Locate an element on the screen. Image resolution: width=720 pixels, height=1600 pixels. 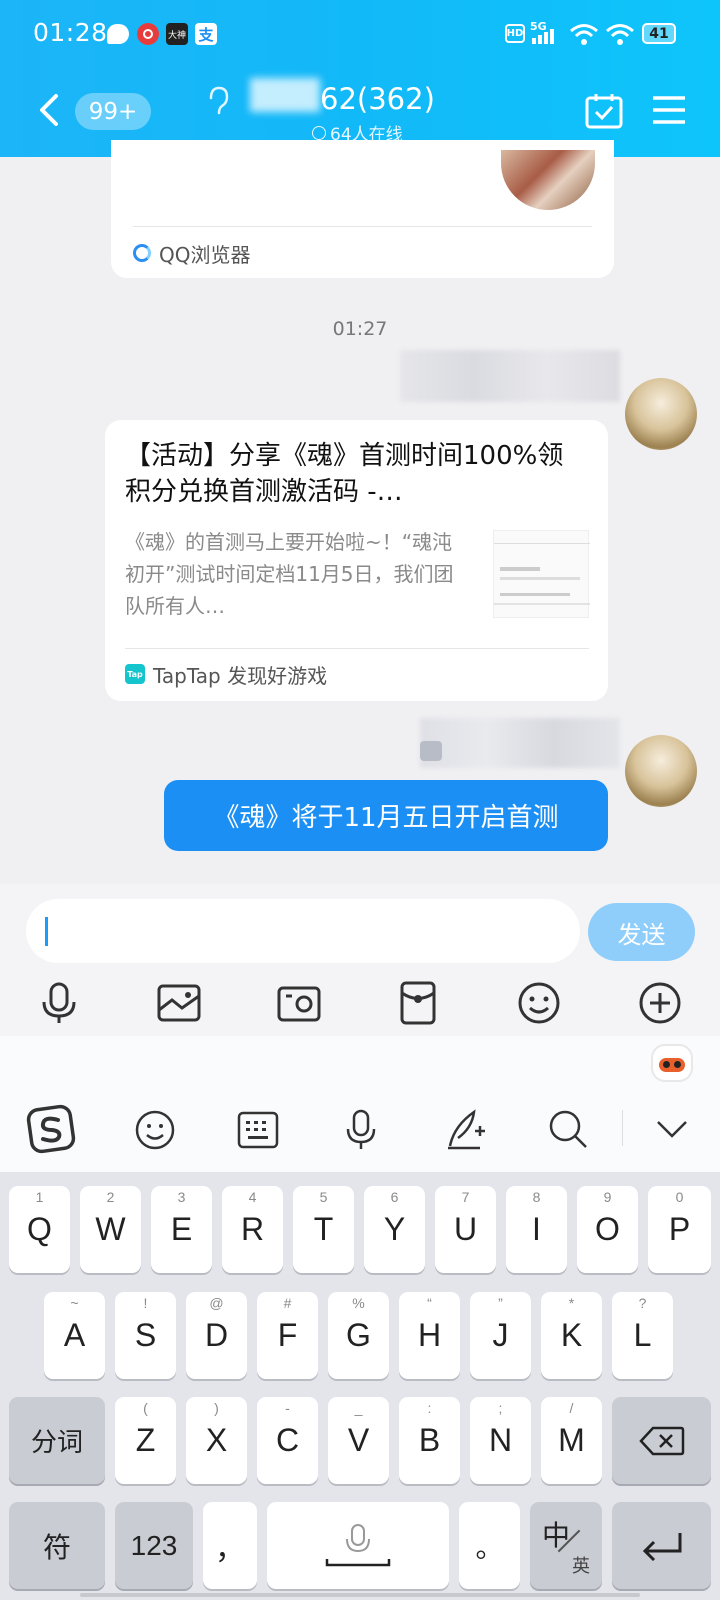
segment-key: 分词 is located at coordinates (57, 1440).